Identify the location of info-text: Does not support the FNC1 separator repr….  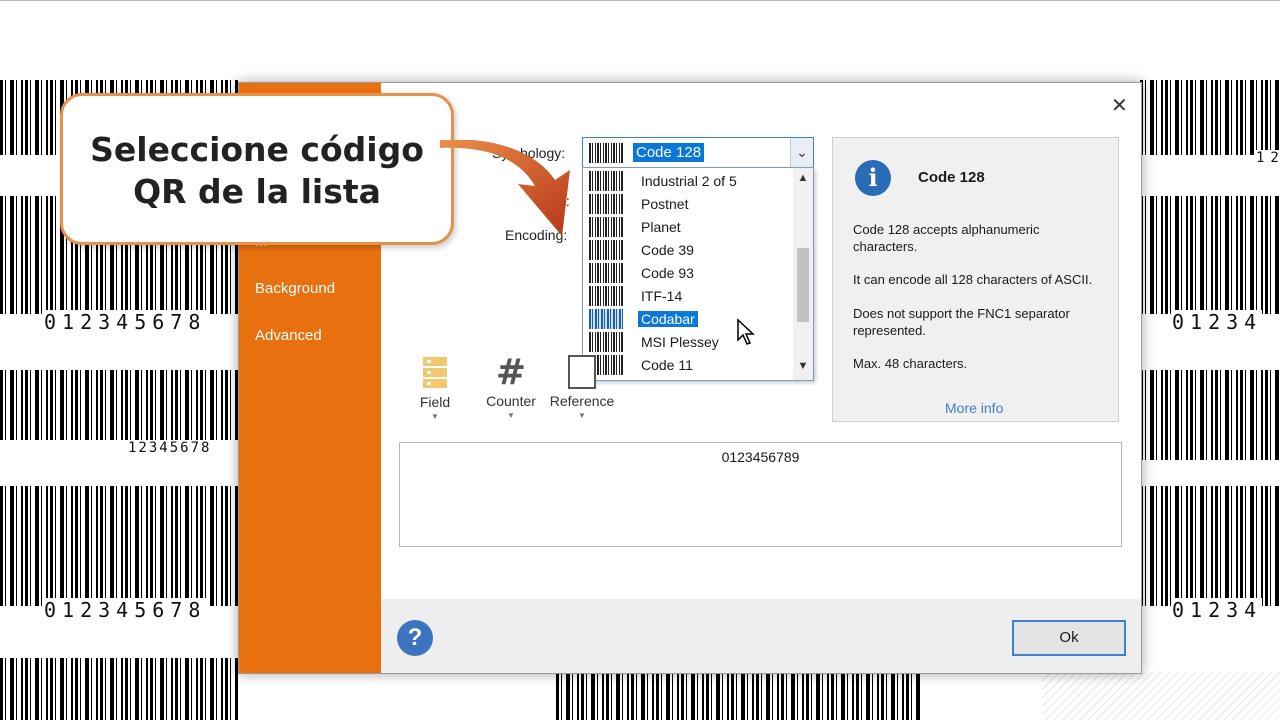
(961, 322).